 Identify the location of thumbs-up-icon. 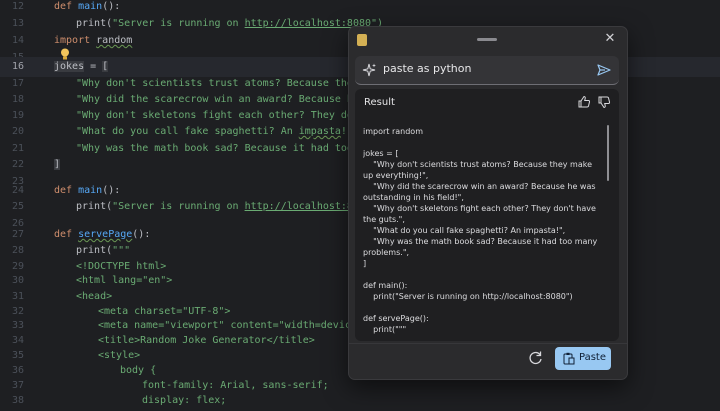
(584, 102).